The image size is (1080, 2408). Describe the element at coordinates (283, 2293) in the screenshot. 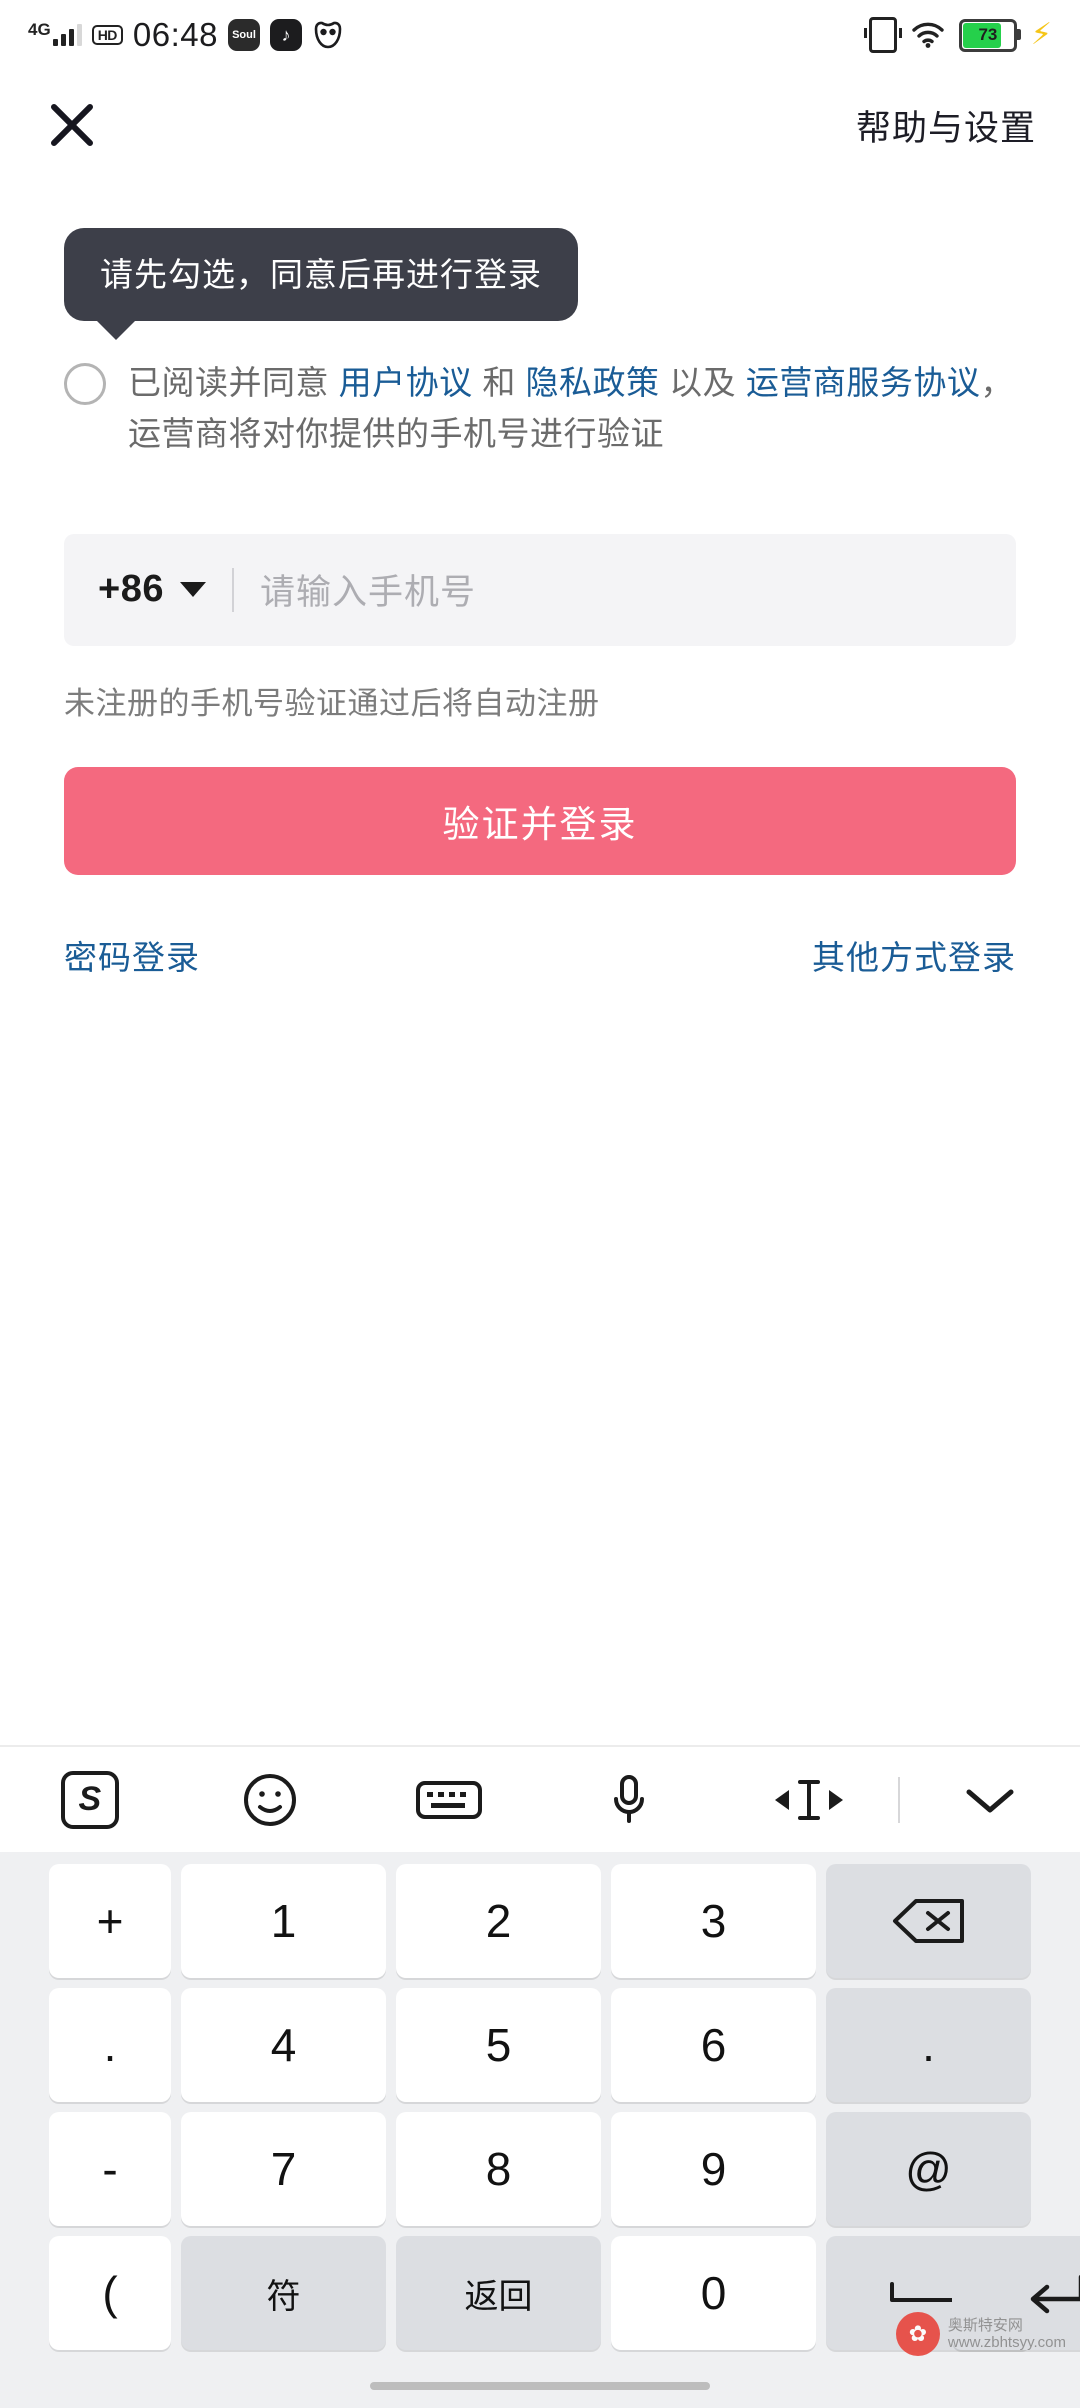

I see `key-symbols: 符` at that location.